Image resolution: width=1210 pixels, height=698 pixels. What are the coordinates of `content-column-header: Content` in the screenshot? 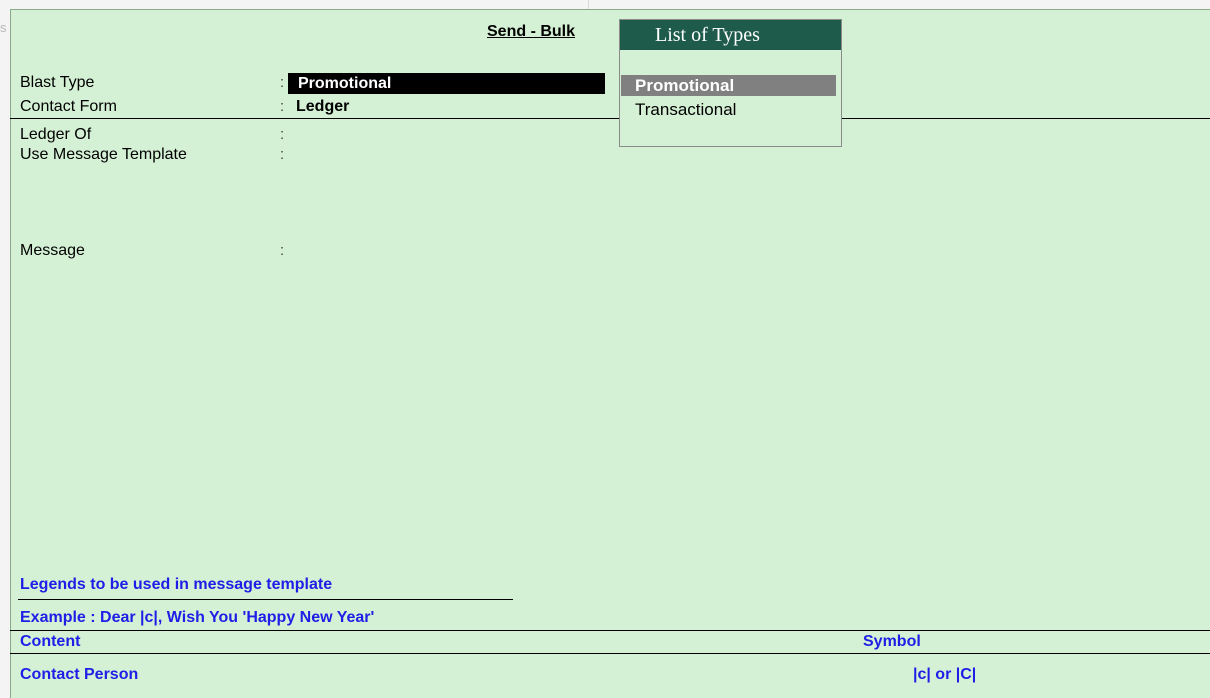 It's located at (50, 641).